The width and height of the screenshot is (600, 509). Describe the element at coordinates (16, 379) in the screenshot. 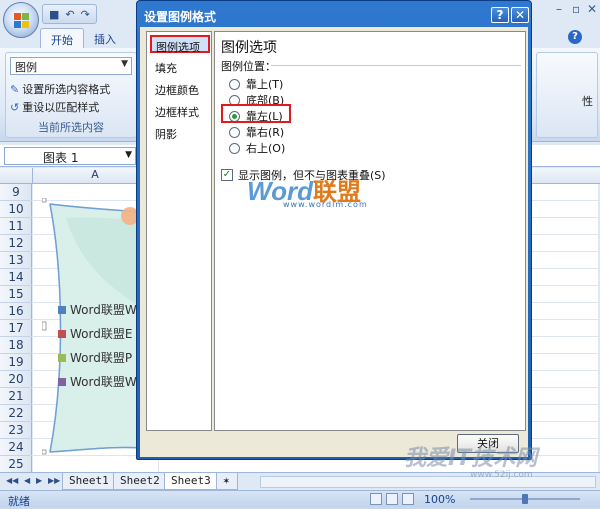

I see `row-header: 20` at that location.